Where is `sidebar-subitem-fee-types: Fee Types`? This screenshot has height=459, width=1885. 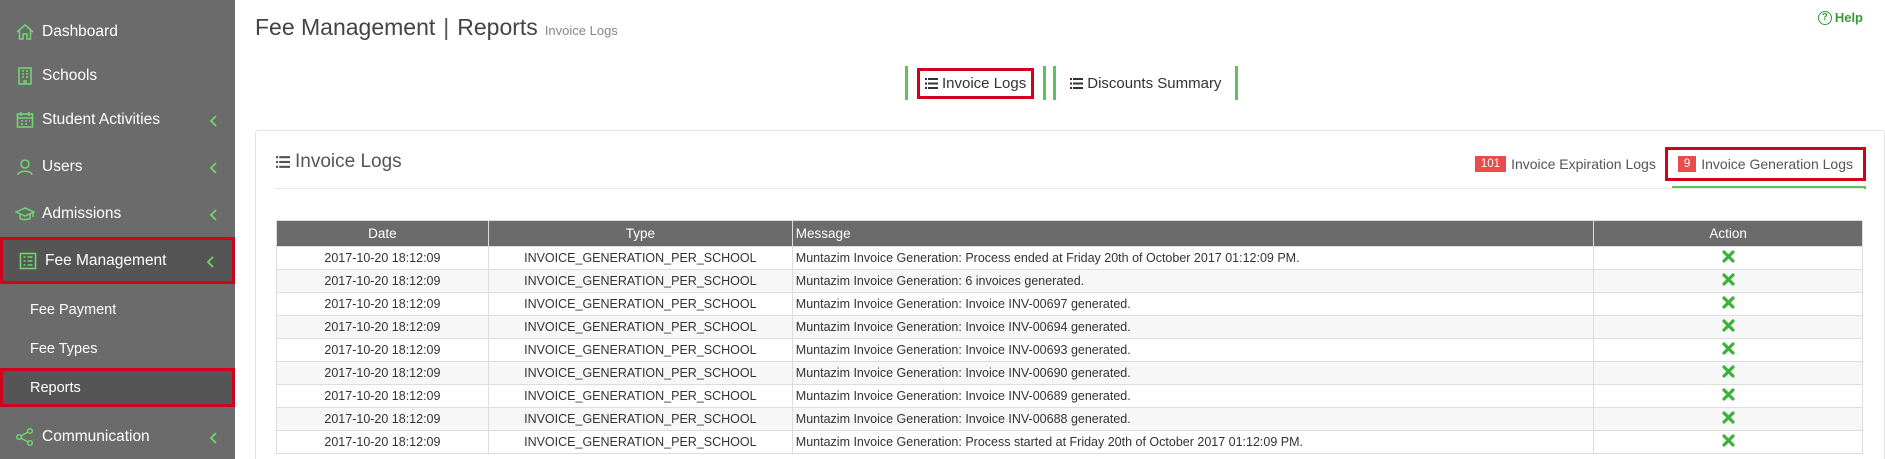
sidebar-subitem-fee-types: Fee Types is located at coordinates (117, 348).